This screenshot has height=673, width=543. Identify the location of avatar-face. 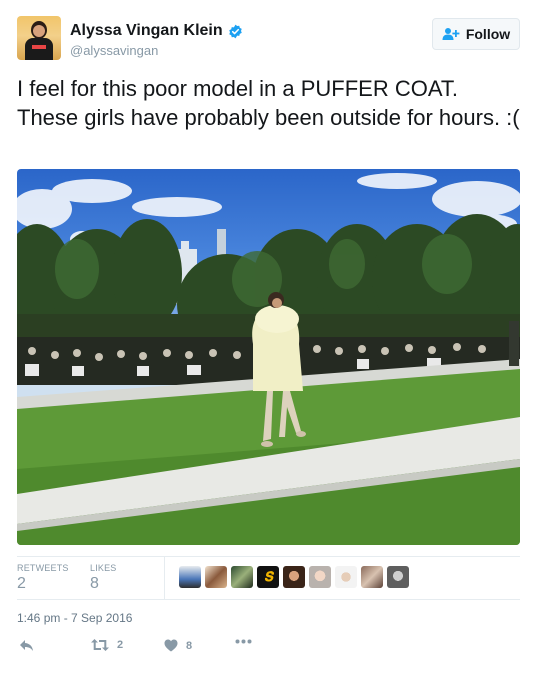
(39, 31).